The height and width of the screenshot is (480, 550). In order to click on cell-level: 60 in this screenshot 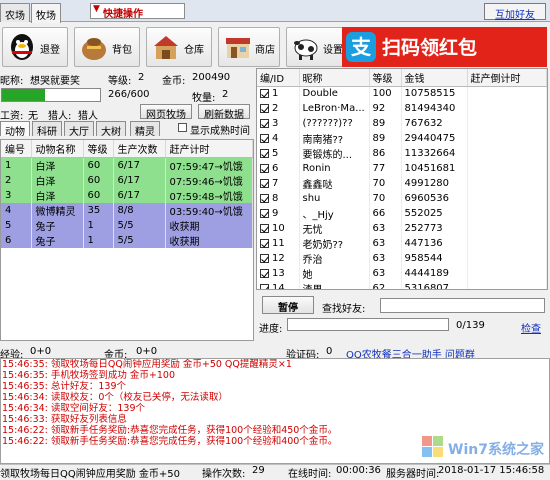, I will do `click(98, 165)`.